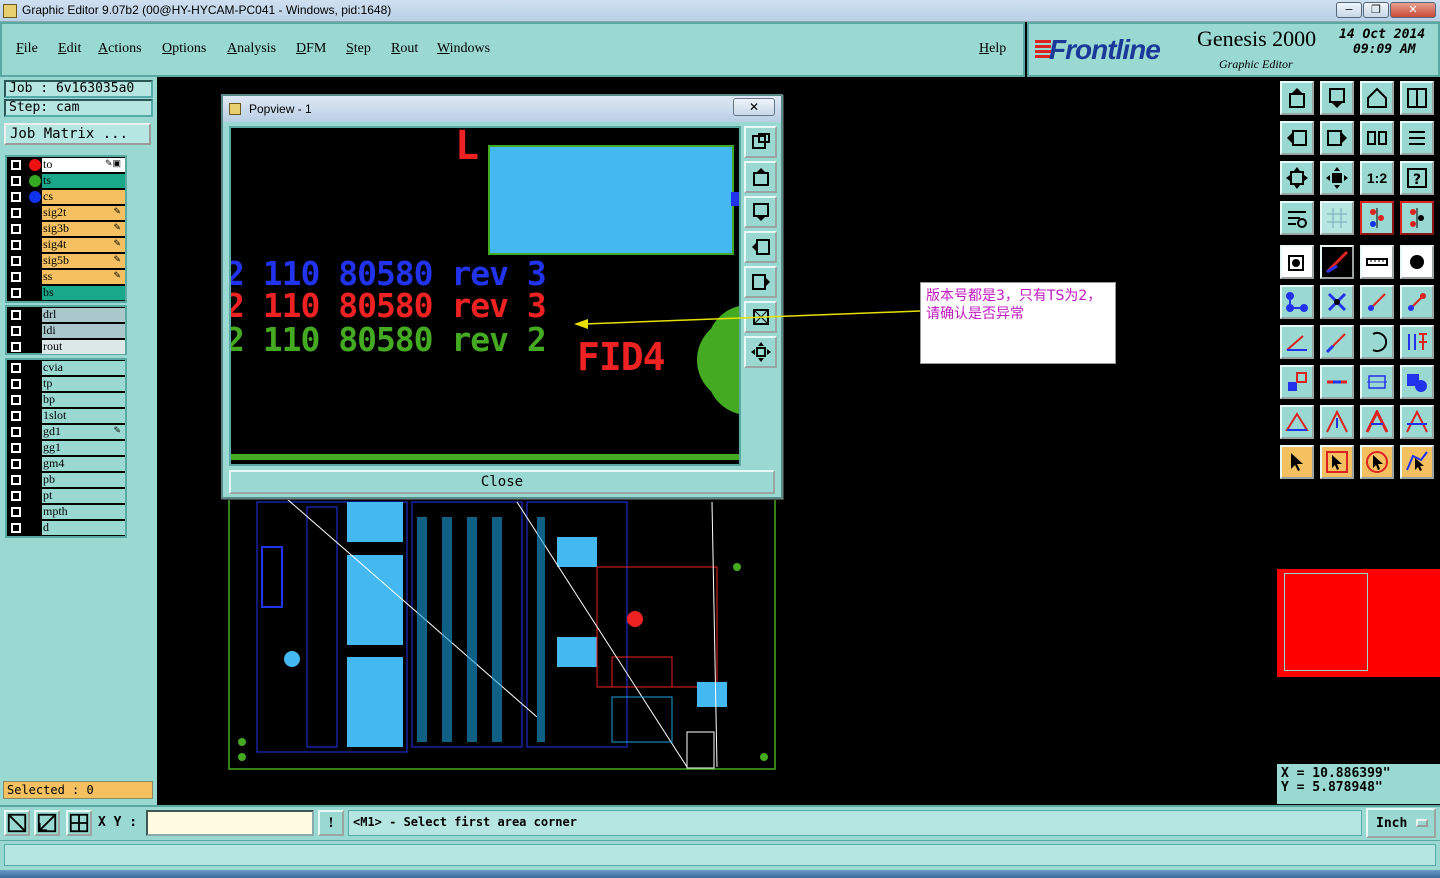  I want to click on popview-page-up, so click(760, 177).